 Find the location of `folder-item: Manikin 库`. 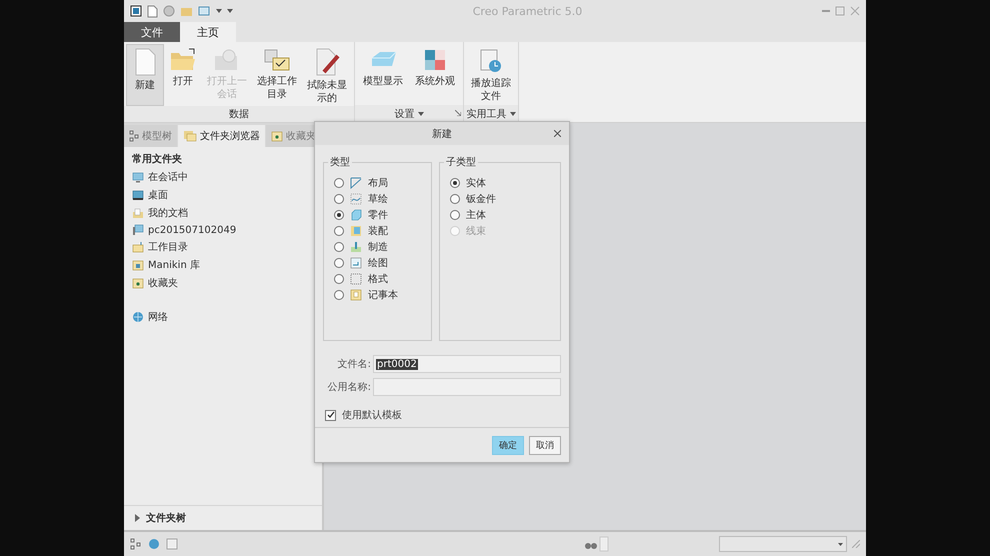

folder-item: Manikin 库 is located at coordinates (174, 265).